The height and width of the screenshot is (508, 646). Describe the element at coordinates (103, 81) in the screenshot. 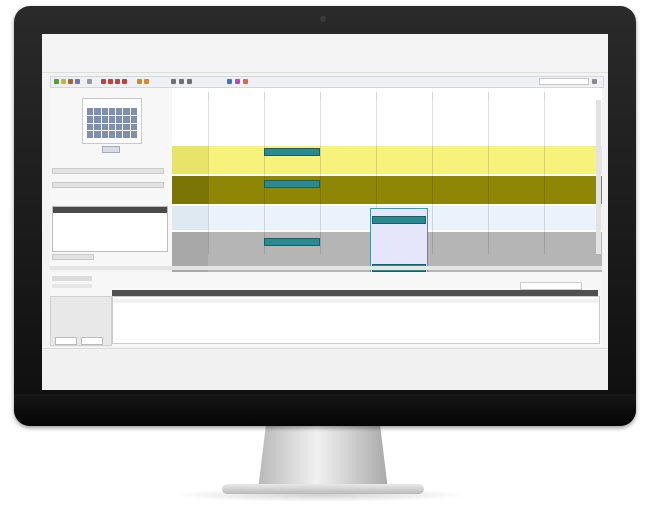

I see `cut-icon` at that location.